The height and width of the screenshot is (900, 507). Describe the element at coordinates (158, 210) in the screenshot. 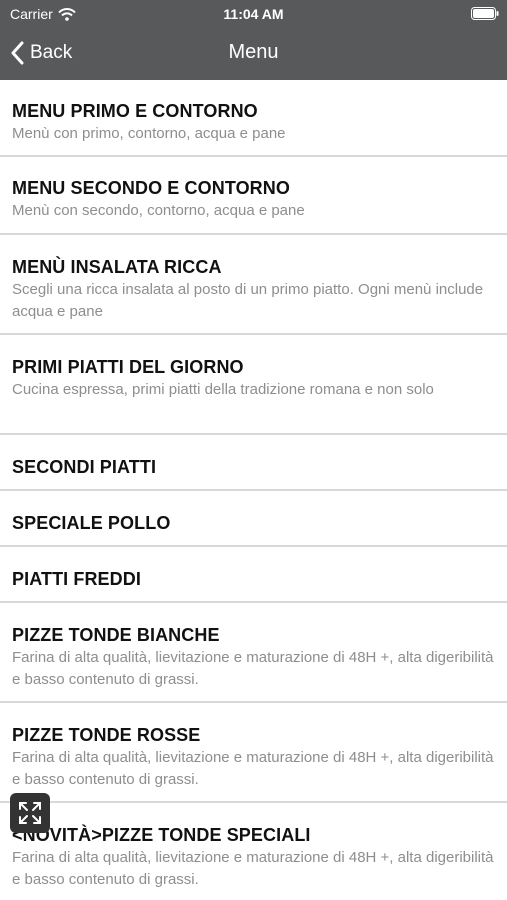

I see `menu-item-description: Menù con secondo, contorno, acqua e pane` at that location.